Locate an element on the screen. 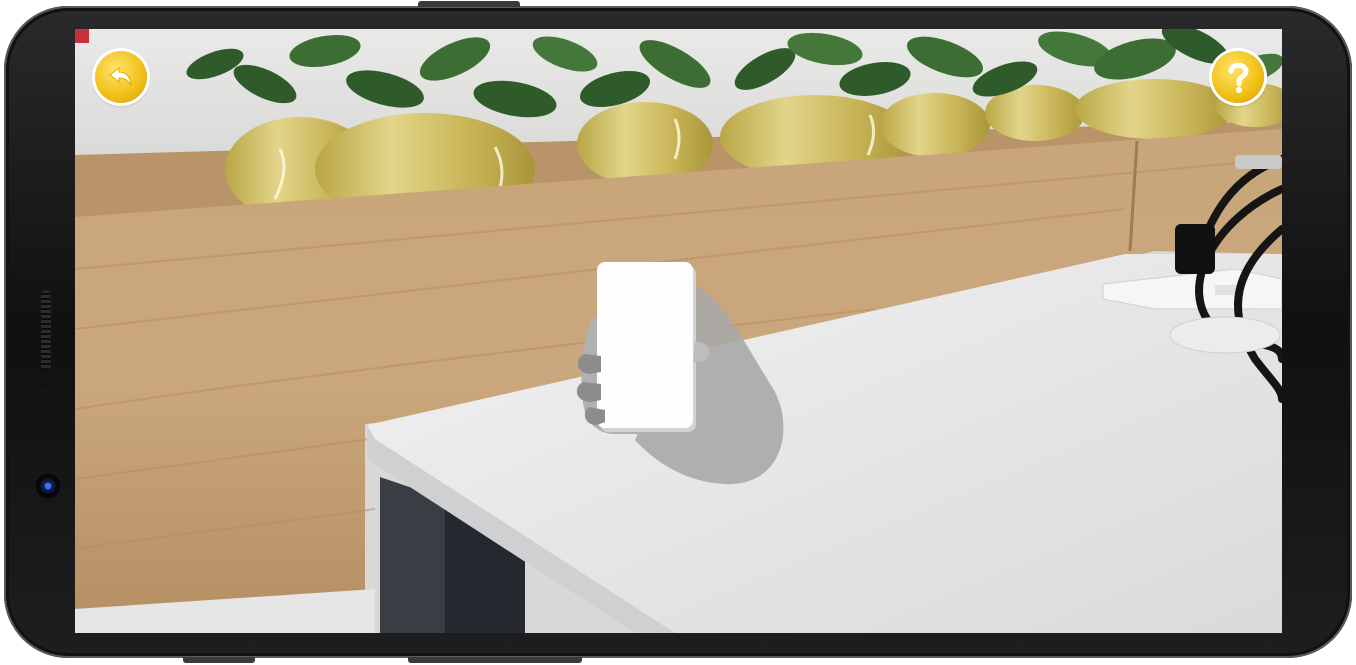  earpiece-speaker is located at coordinates (46, 330).